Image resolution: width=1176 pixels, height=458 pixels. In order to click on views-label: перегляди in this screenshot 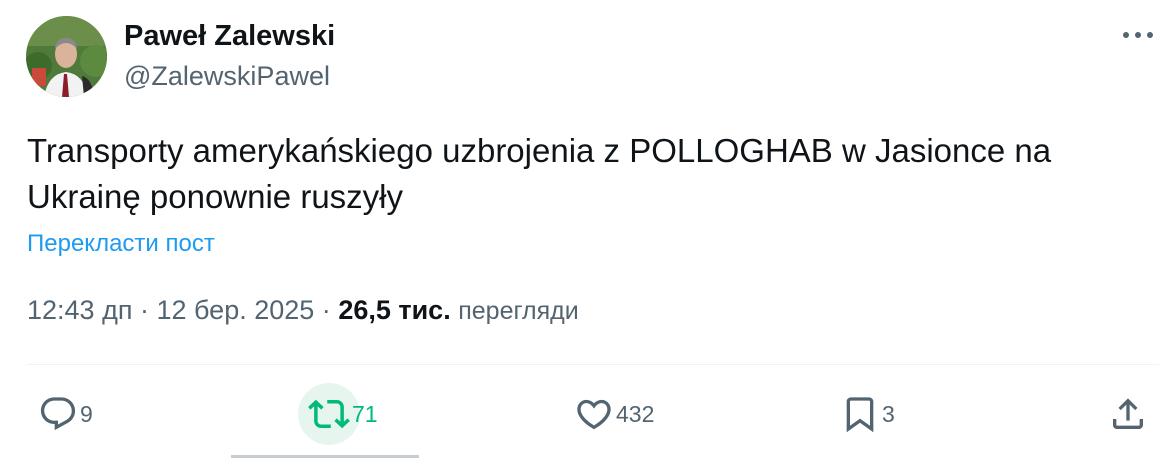, I will do `click(518, 311)`.